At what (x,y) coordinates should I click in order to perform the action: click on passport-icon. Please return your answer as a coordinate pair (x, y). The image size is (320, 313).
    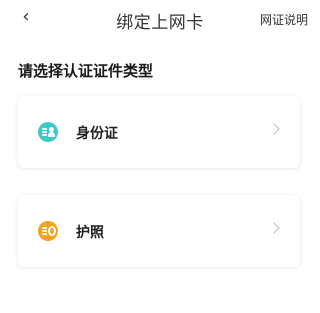
    Looking at the image, I should click on (48, 231).